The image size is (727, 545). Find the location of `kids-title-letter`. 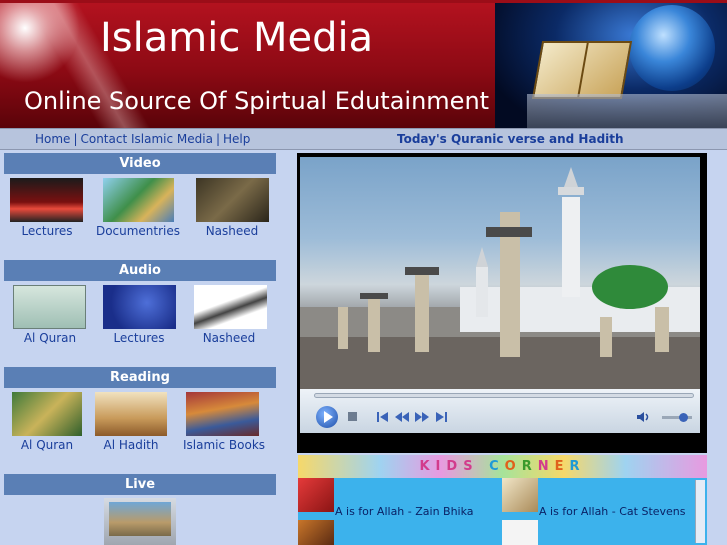

kids-title-letter is located at coordinates (484, 466).